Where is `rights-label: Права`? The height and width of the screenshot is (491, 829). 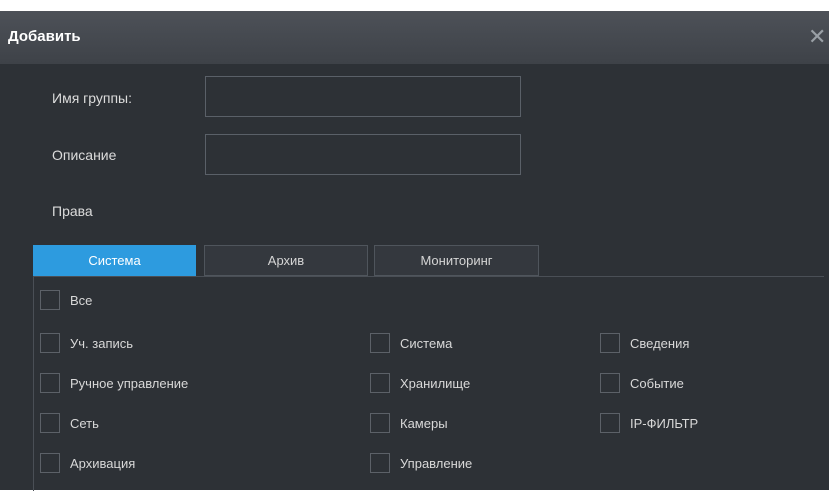
rights-label: Права is located at coordinates (72, 211).